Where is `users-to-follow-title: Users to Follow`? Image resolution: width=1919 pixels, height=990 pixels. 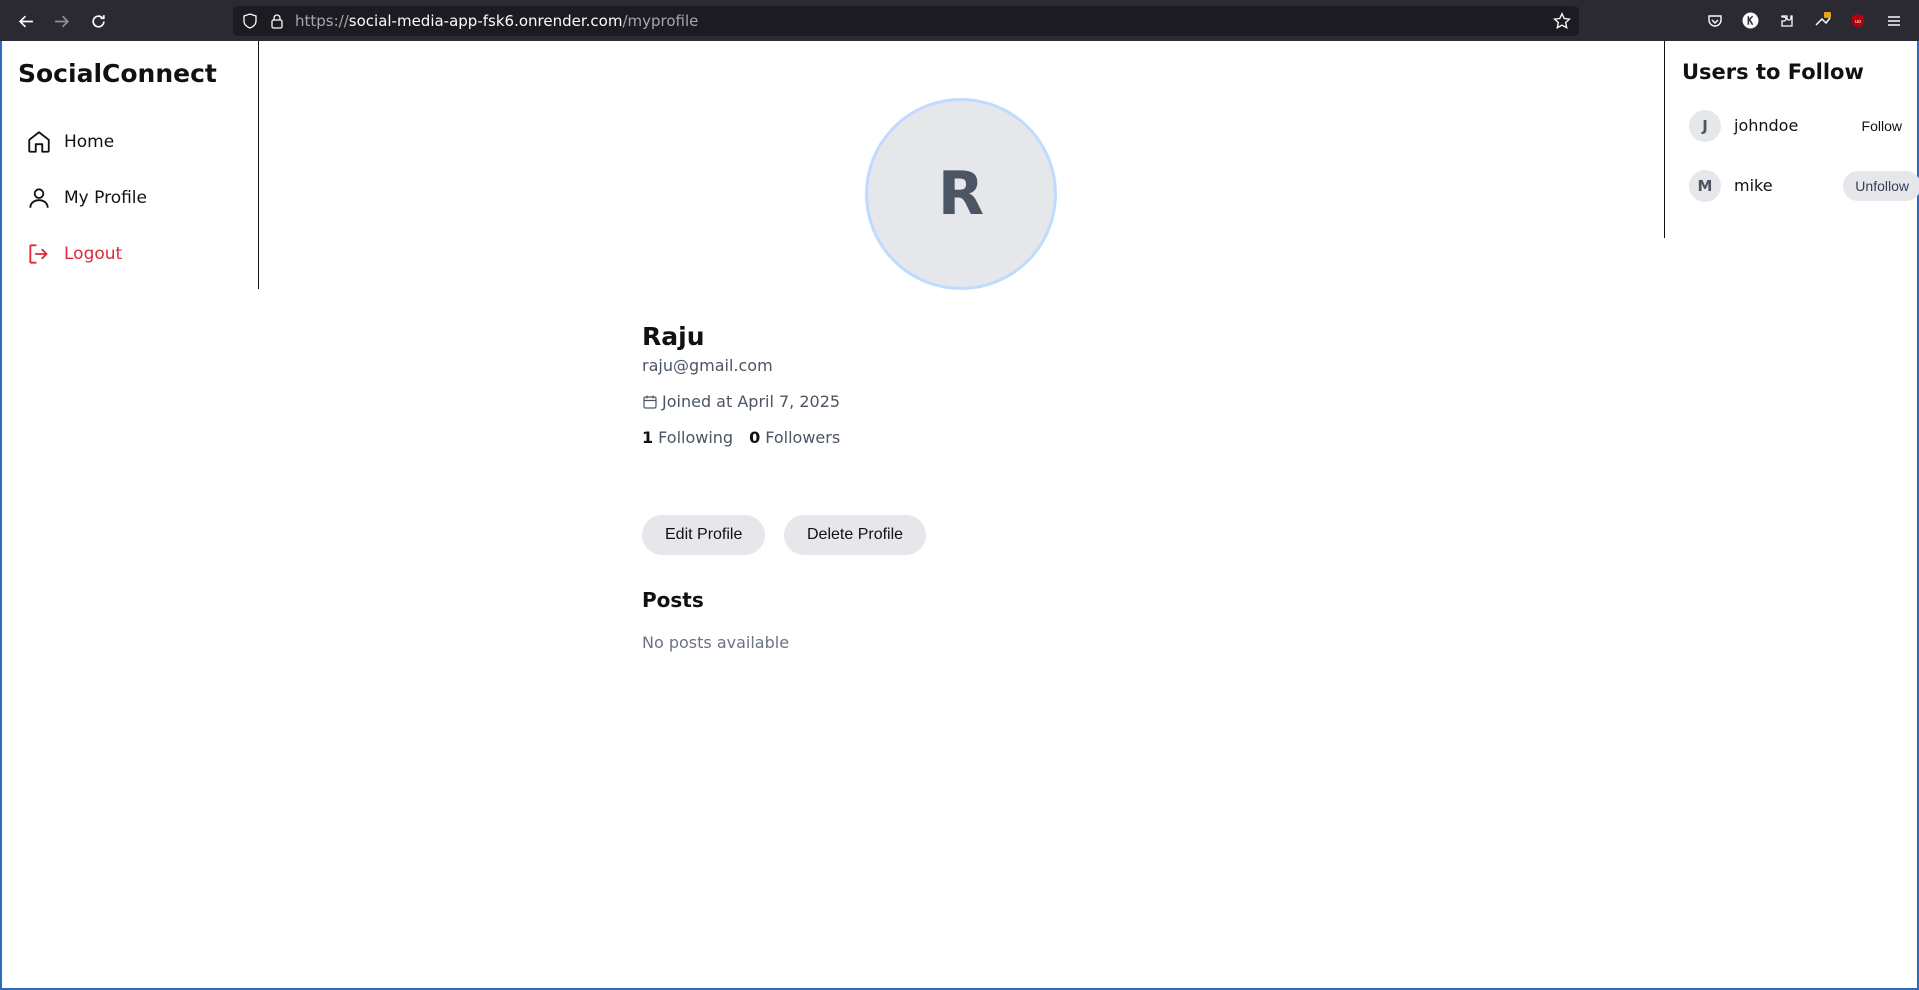
users-to-follow-title: Users to Follow is located at coordinates (1773, 72).